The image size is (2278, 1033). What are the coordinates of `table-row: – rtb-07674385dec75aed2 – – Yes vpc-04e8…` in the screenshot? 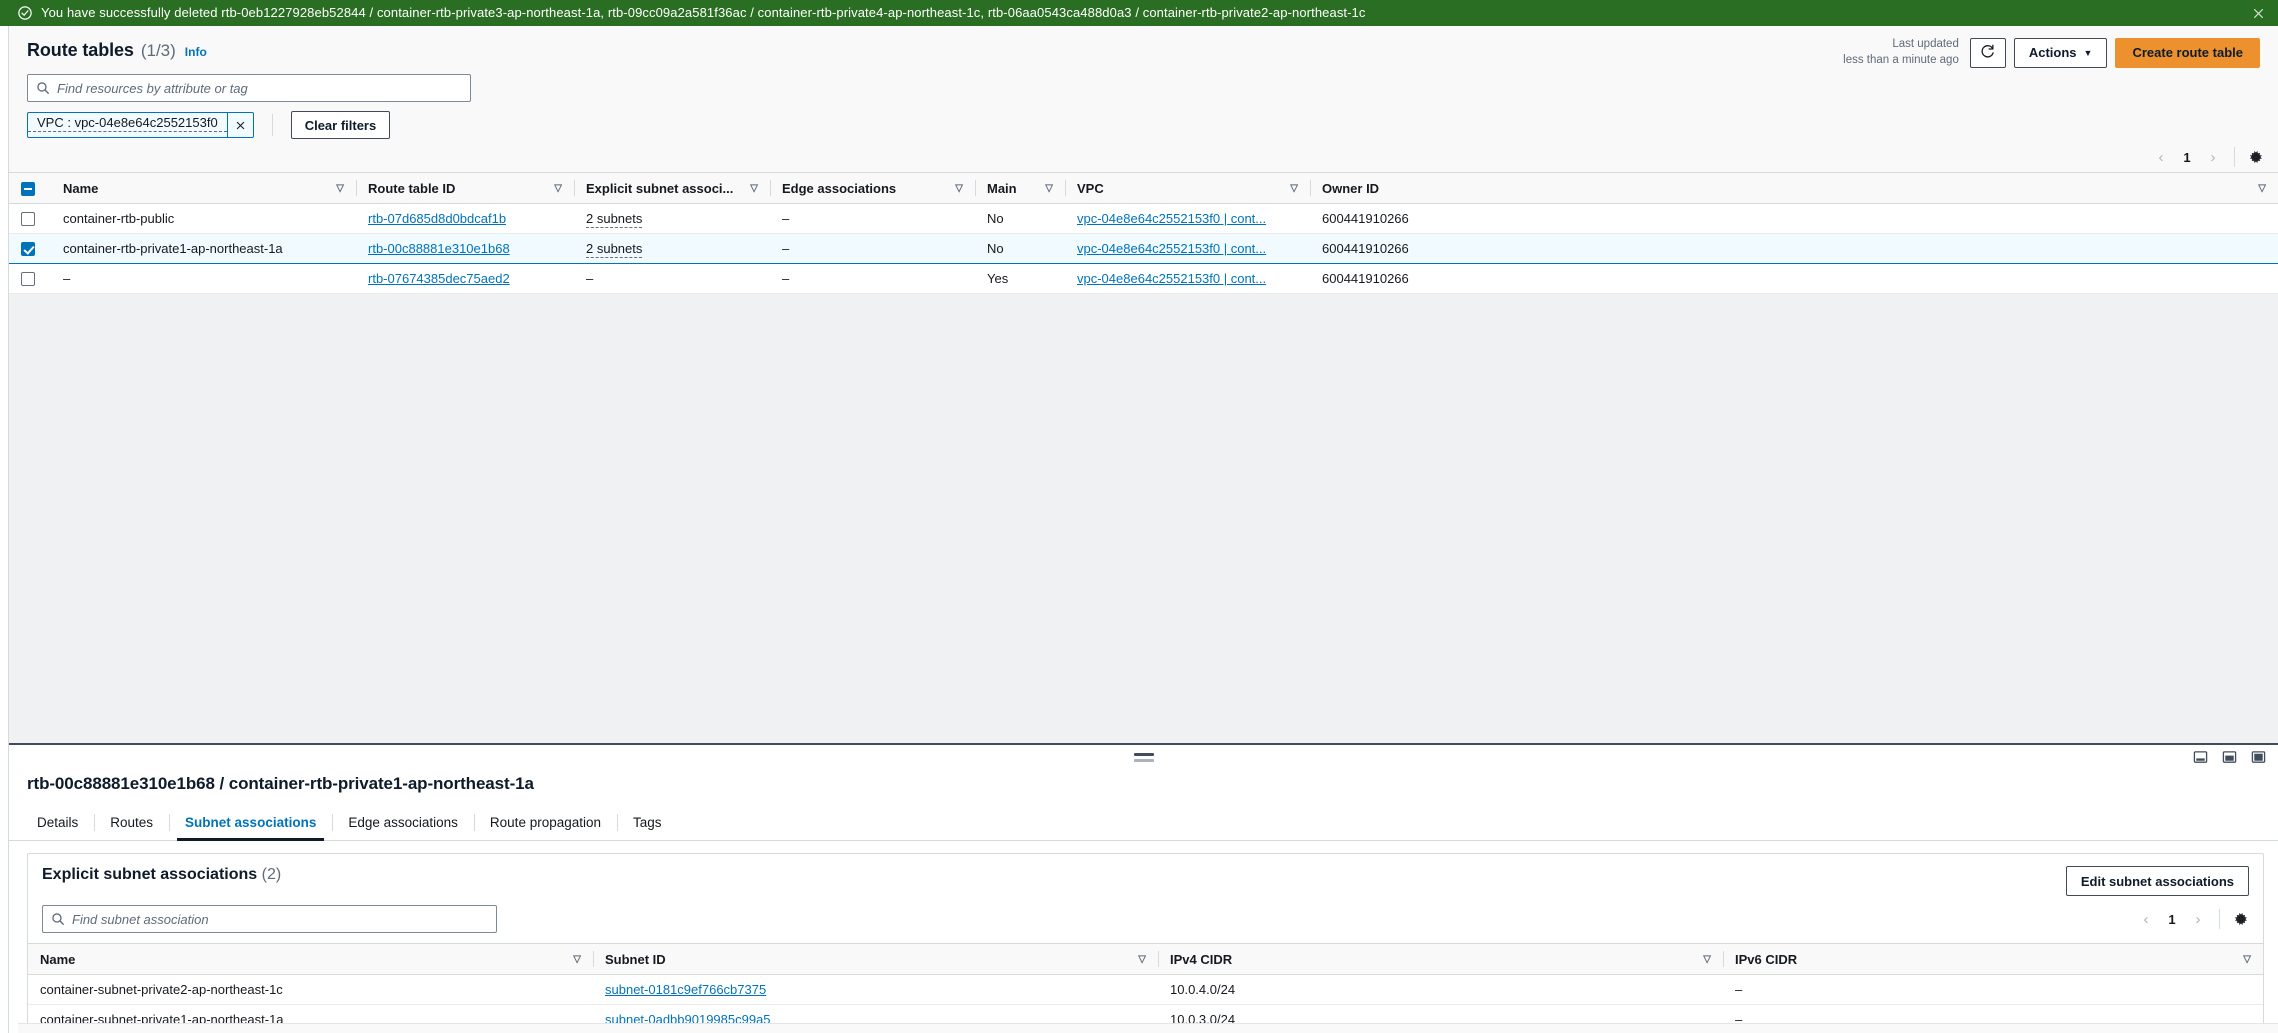 It's located at (1143, 278).